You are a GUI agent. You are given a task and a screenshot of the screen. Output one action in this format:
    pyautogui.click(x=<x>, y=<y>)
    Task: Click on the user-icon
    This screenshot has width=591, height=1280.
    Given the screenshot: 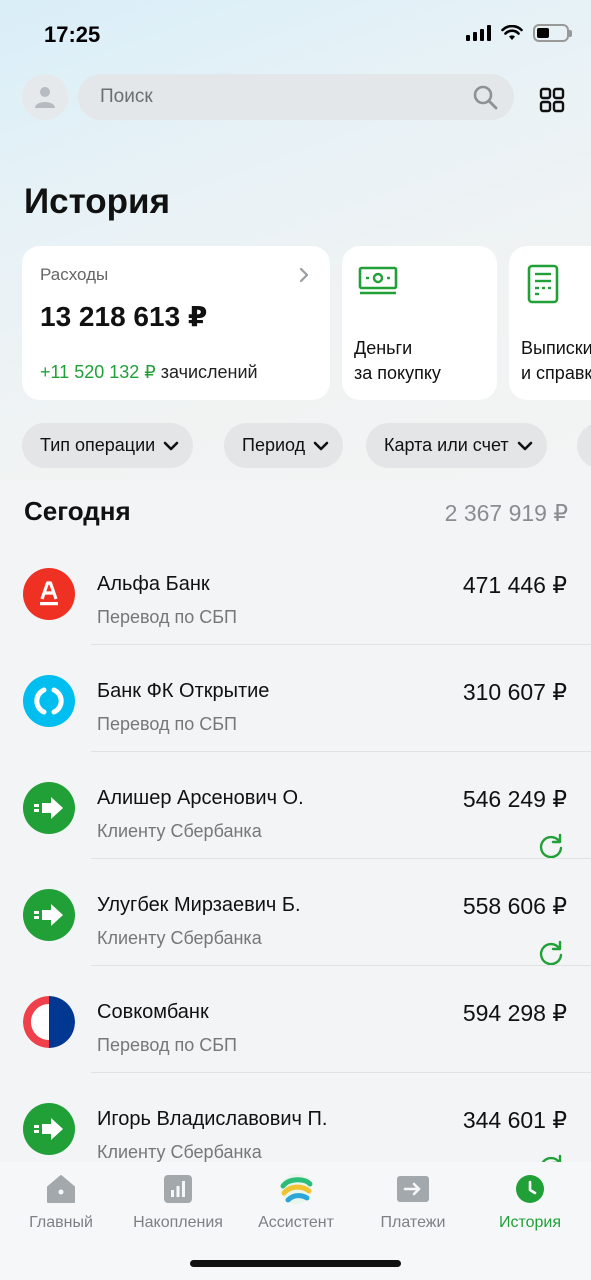 What is the action you would take?
    pyautogui.click(x=45, y=97)
    